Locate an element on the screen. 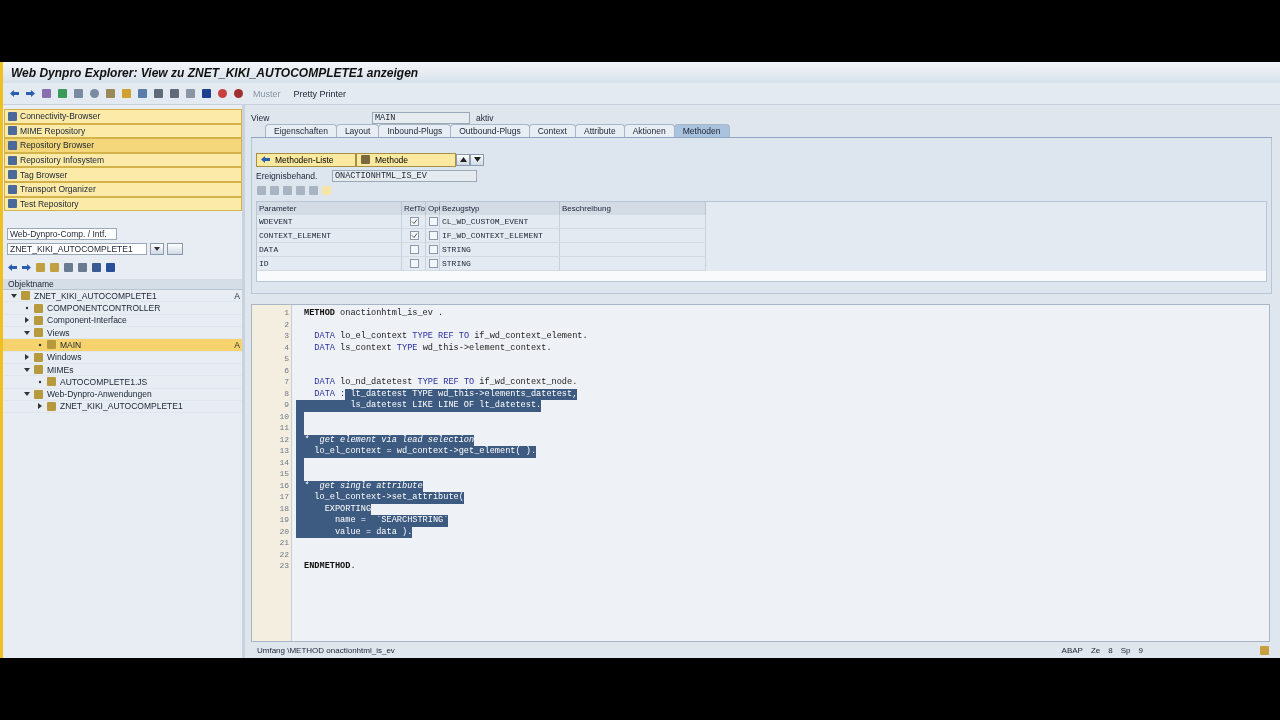 The height and width of the screenshot is (720, 1280). tab: Layout is located at coordinates (357, 130).